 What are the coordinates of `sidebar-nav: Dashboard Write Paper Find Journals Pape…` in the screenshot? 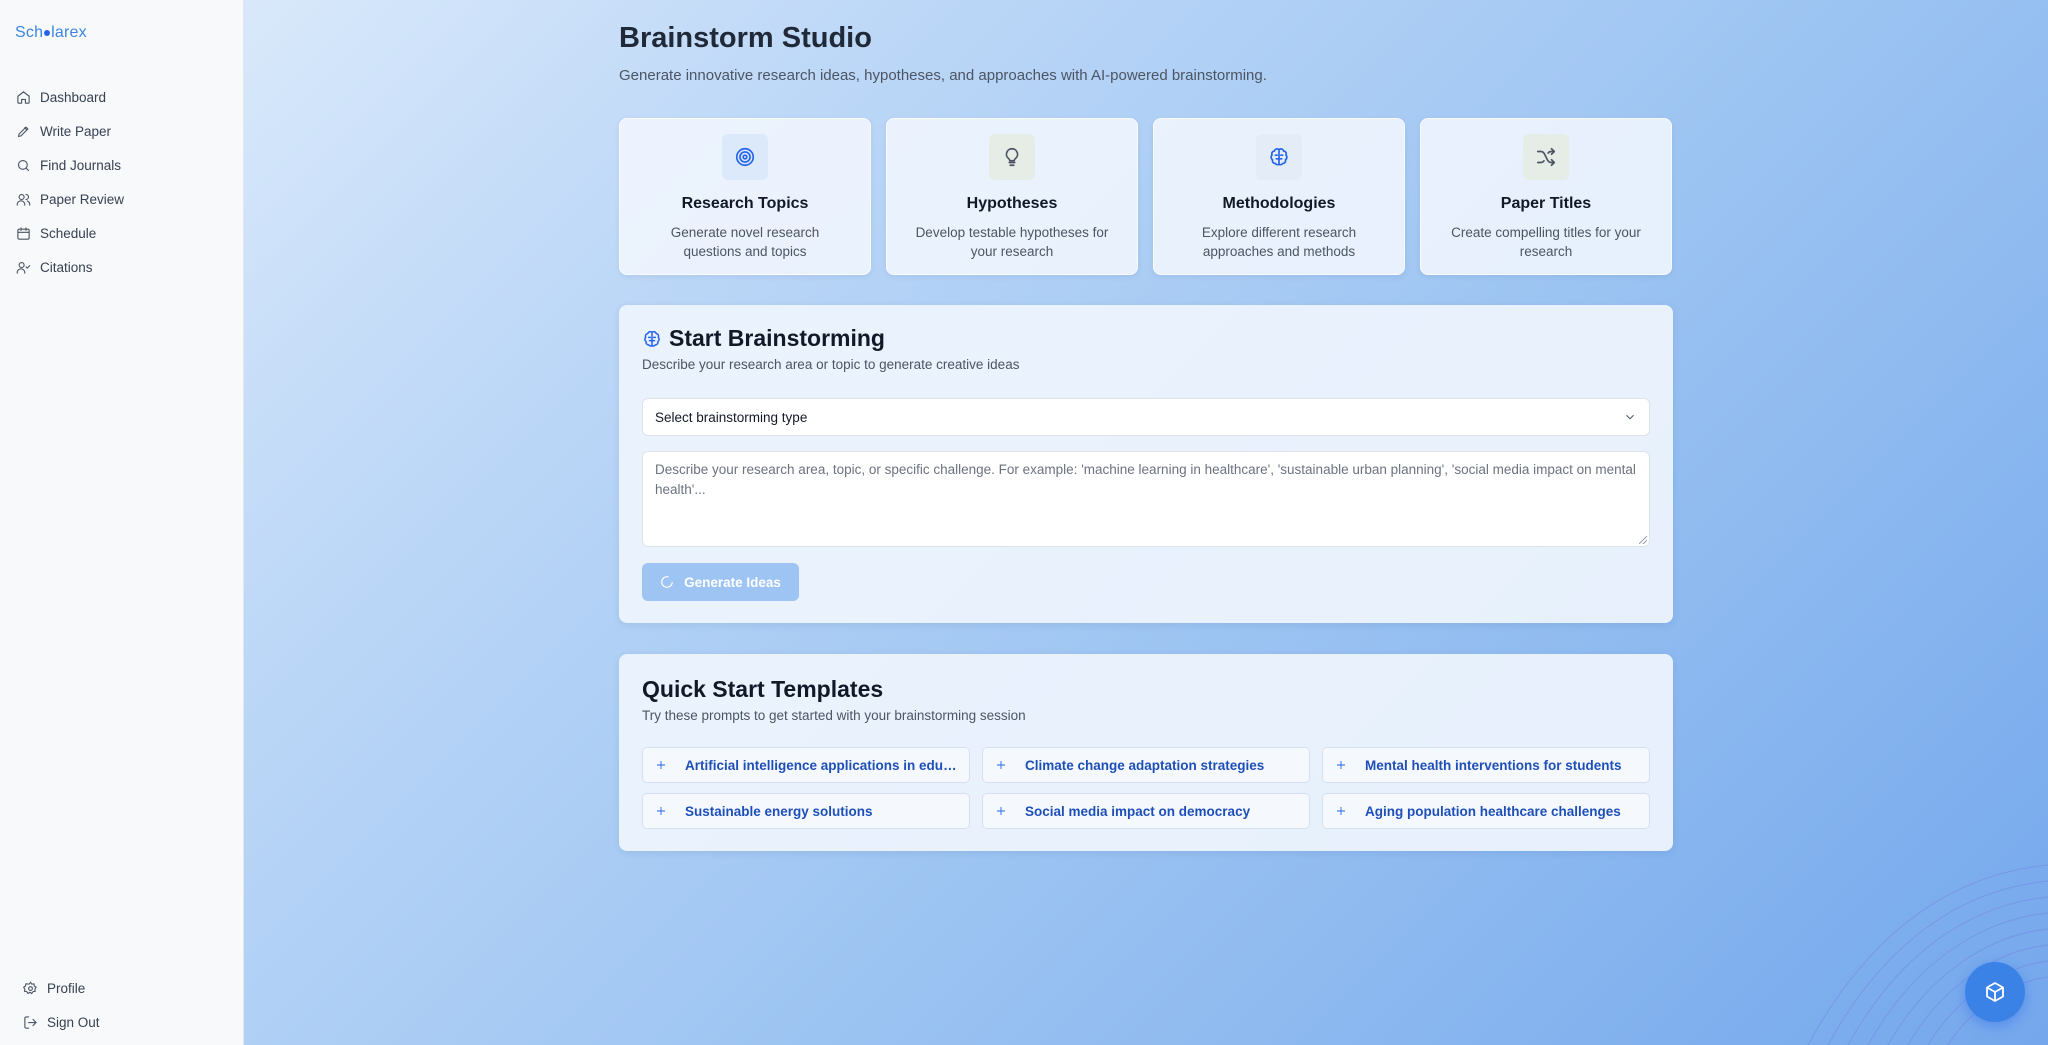 It's located at (121, 182).